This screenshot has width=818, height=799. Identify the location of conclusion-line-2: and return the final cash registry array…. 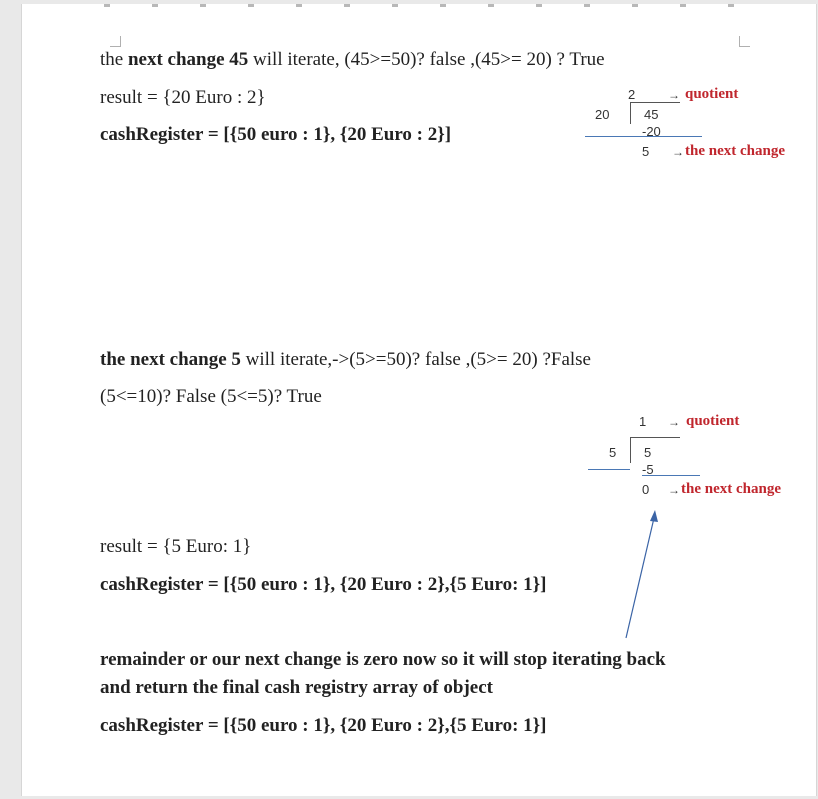
(296, 687).